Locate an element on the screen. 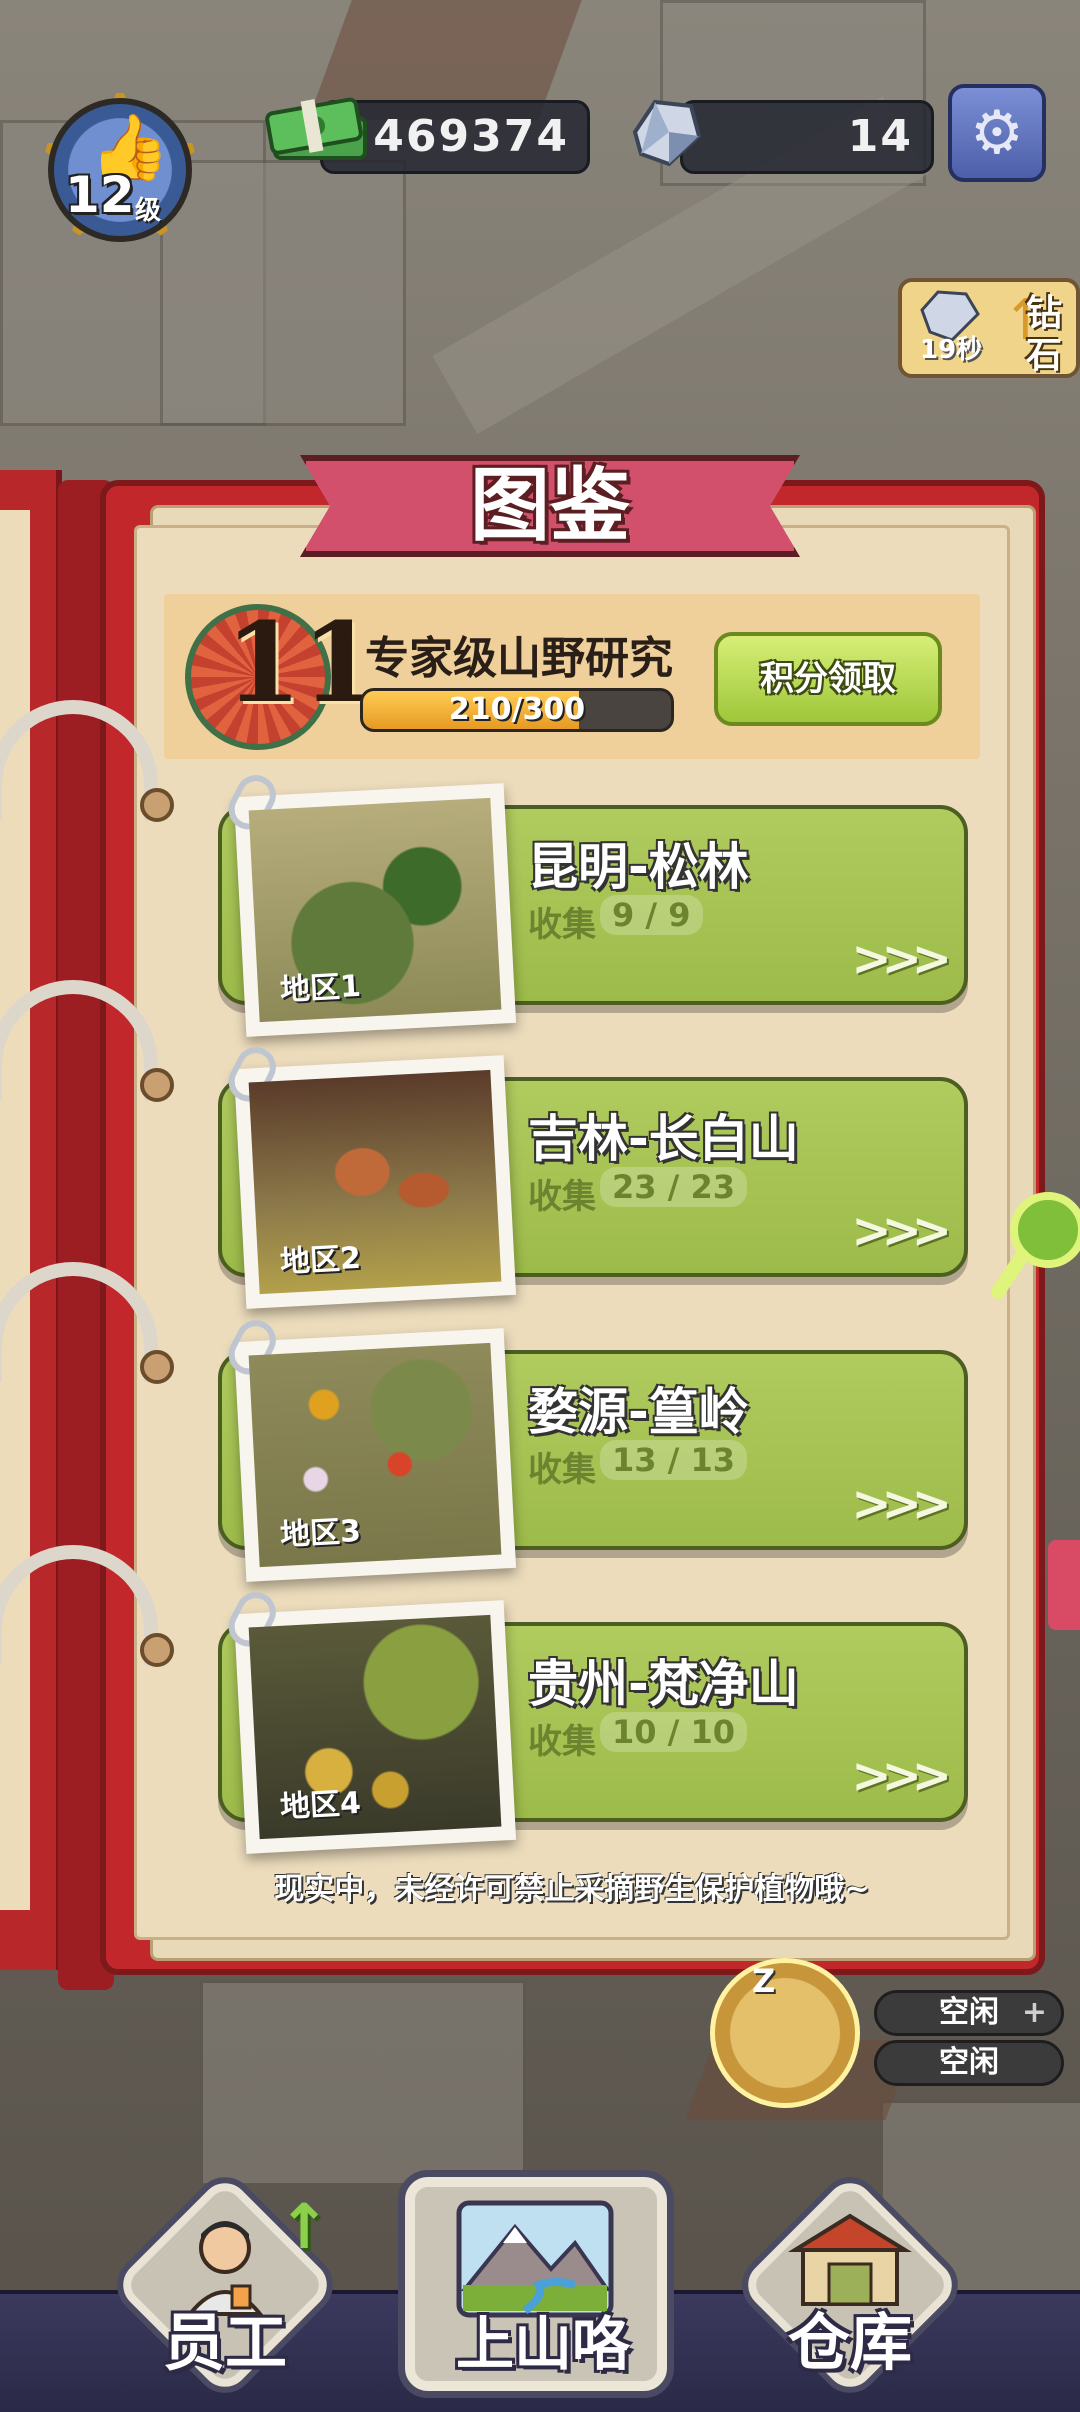  player-level-badge: 👍 12 级 is located at coordinates (120, 170).